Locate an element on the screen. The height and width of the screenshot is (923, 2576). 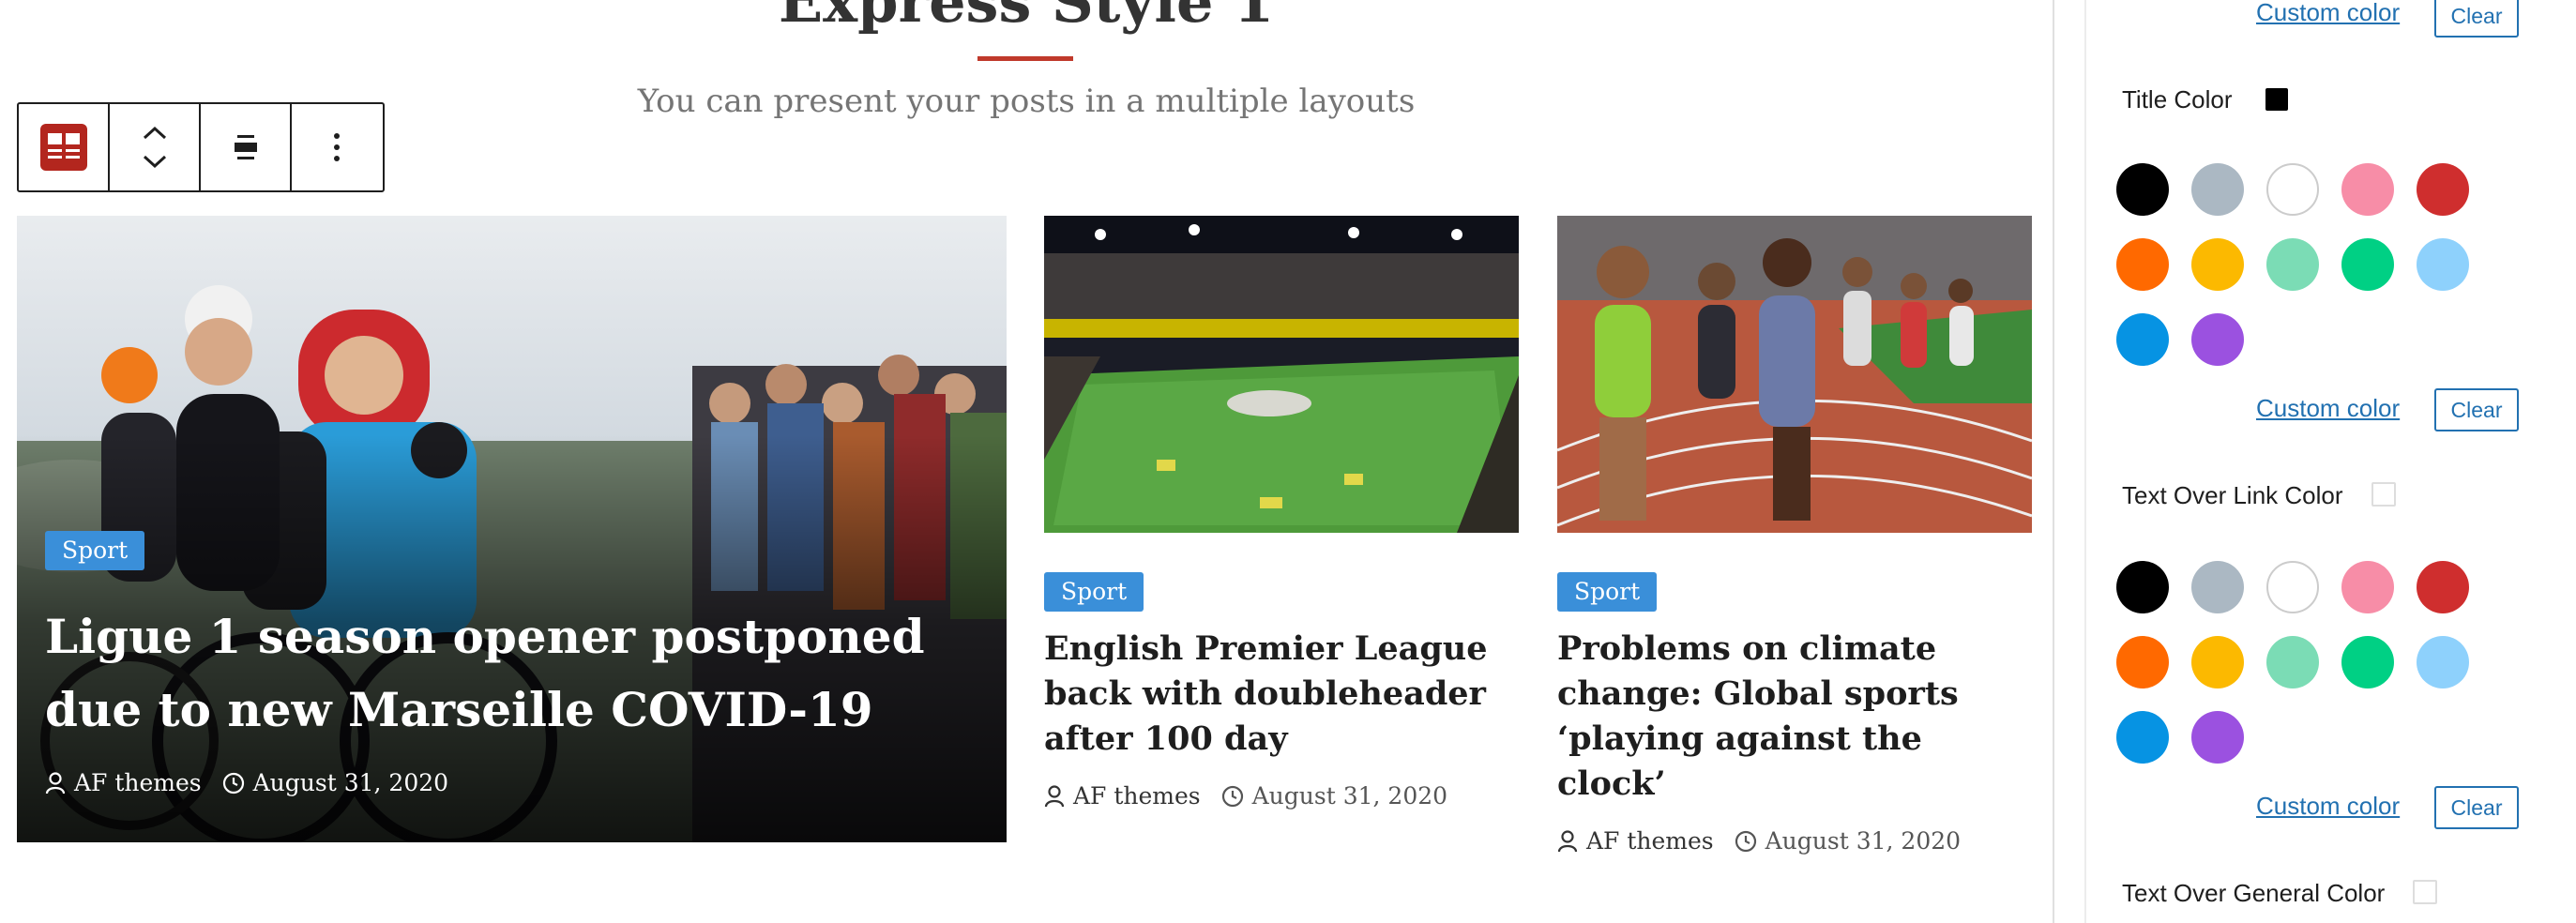
title-color-label: Title Color is located at coordinates (2177, 99).